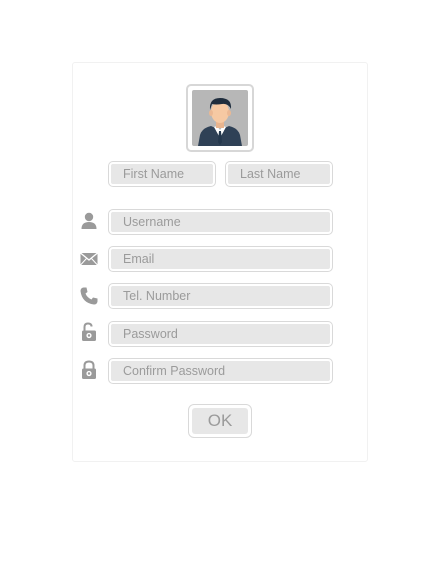 The width and height of the screenshot is (440, 566). What do you see at coordinates (89, 259) in the screenshot?
I see `envelope-icon` at bounding box center [89, 259].